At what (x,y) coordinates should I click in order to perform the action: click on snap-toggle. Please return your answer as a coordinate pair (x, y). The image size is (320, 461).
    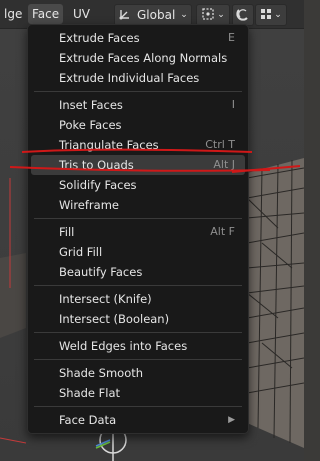
    Looking at the image, I should click on (243, 15).